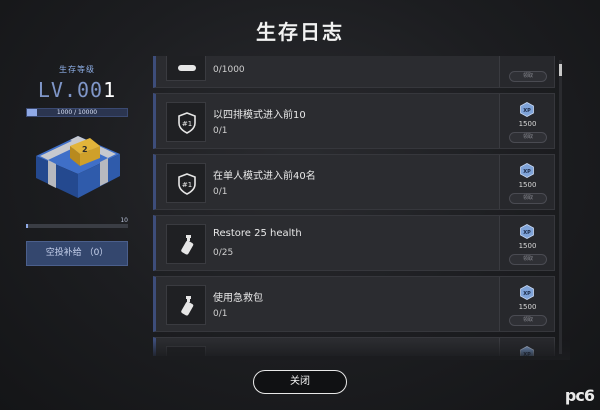  What do you see at coordinates (354, 182) in the screenshot?
I see `task-card: #1 在单人模式进入前40名 0/1 XP 1500 领取` at bounding box center [354, 182].